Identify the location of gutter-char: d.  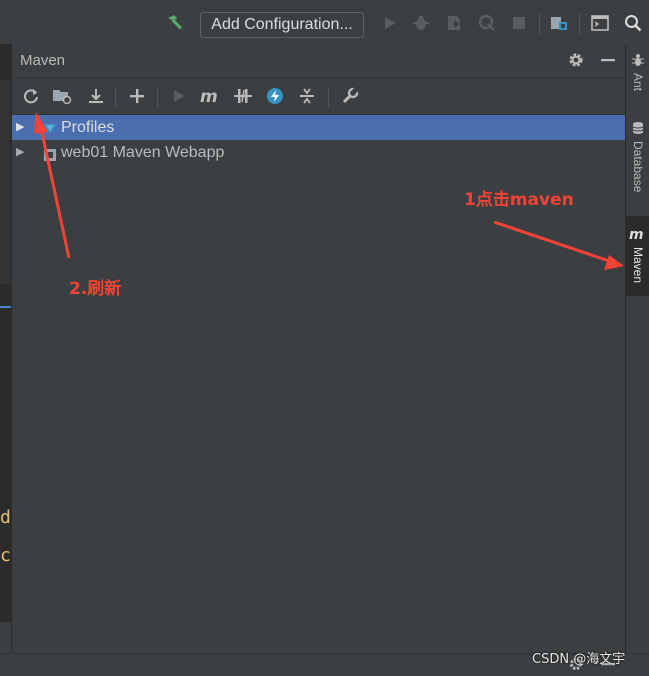
(5, 517).